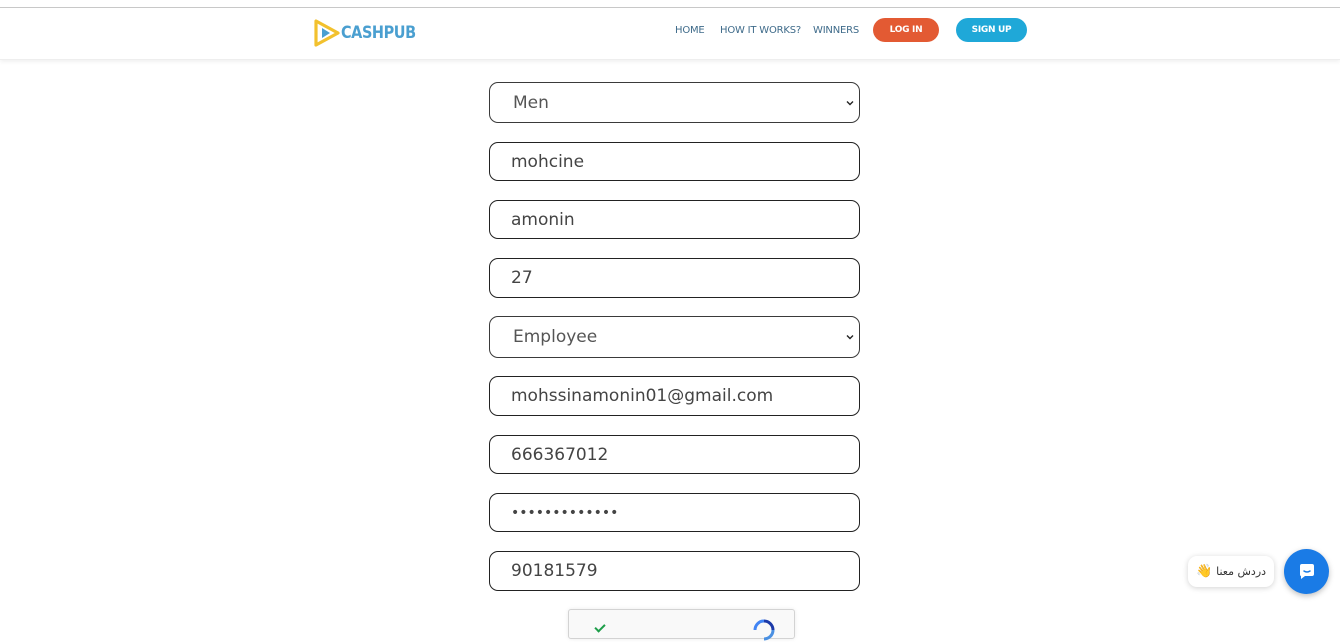 The height and width of the screenshot is (642, 1340). What do you see at coordinates (674, 278) in the screenshot?
I see `age-input: 27` at bounding box center [674, 278].